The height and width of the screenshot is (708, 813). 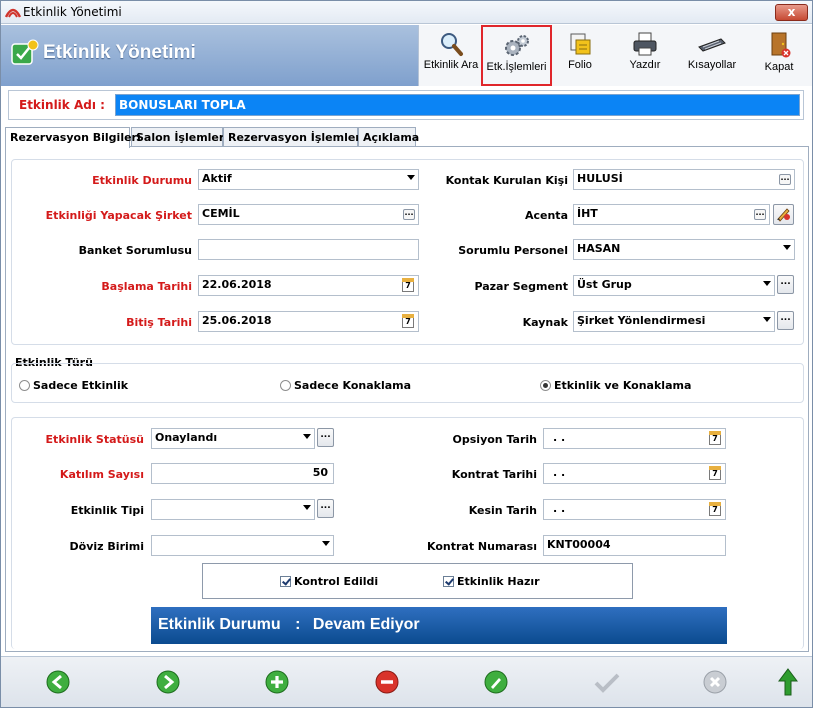 What do you see at coordinates (781, 45) in the screenshot?
I see `exit-door-icon` at bounding box center [781, 45].